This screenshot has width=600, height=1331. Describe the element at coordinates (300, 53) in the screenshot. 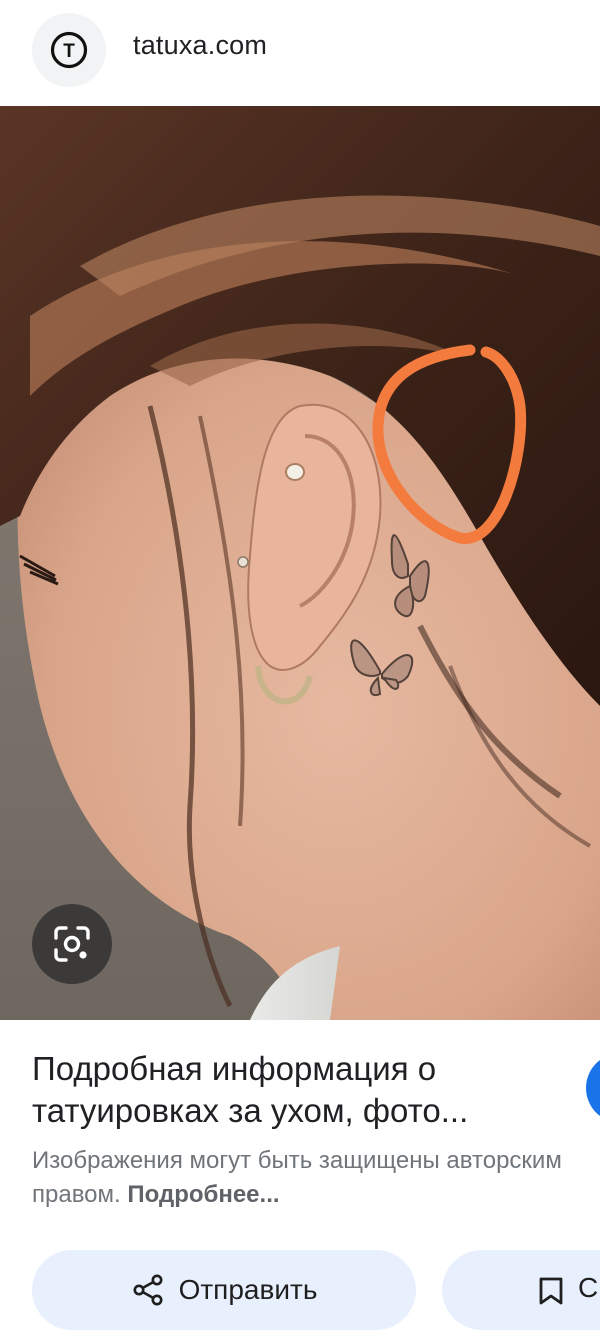

I see `source-header: T tatuxa.com` at that location.